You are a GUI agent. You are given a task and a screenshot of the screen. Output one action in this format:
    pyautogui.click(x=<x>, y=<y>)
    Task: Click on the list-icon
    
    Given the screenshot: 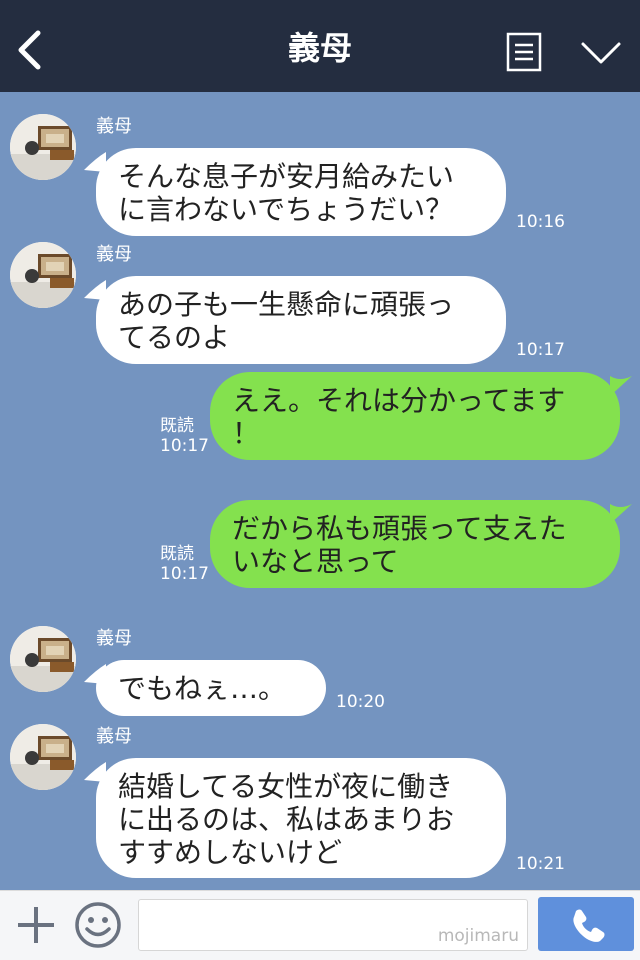 What is the action you would take?
    pyautogui.click(x=524, y=52)
    